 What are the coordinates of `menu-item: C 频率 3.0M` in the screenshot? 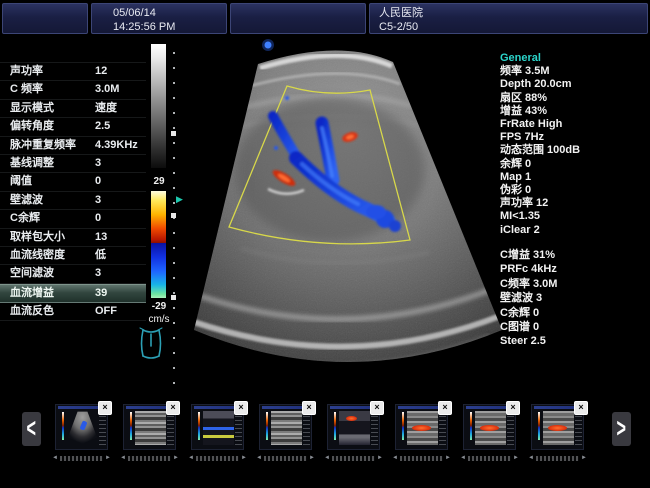 It's located at (73, 90).